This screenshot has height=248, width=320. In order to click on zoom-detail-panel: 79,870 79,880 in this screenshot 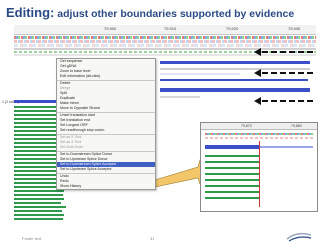, I will do `click(259, 167)`.